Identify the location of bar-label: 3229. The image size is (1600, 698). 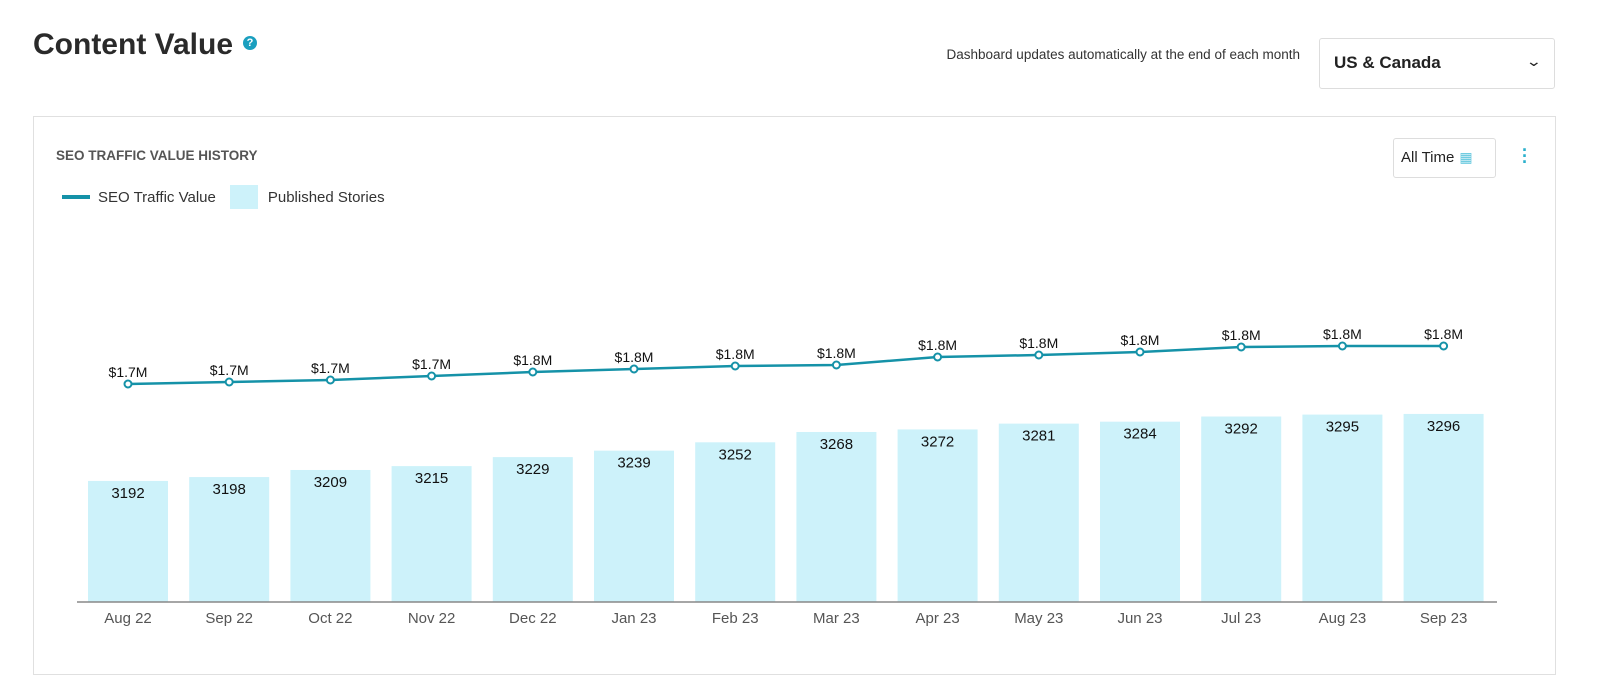
(532, 469).